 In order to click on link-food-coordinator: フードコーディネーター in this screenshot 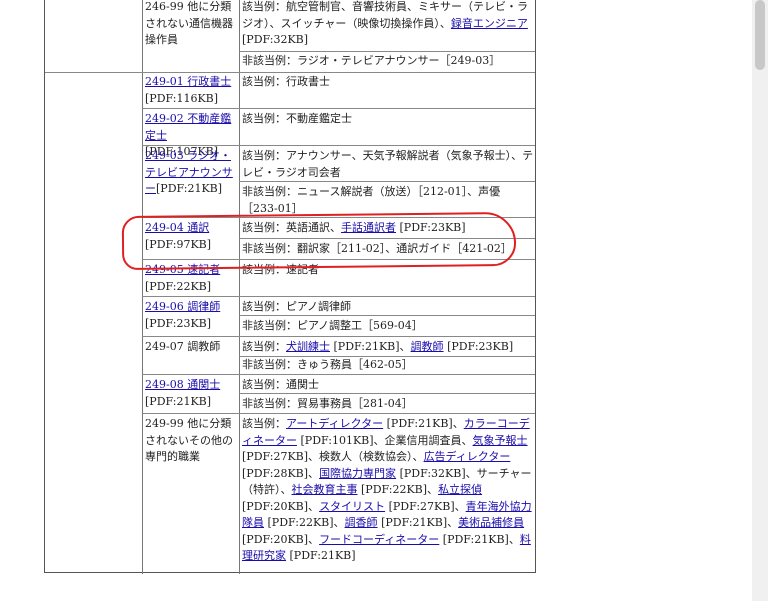, I will do `click(379, 539)`.